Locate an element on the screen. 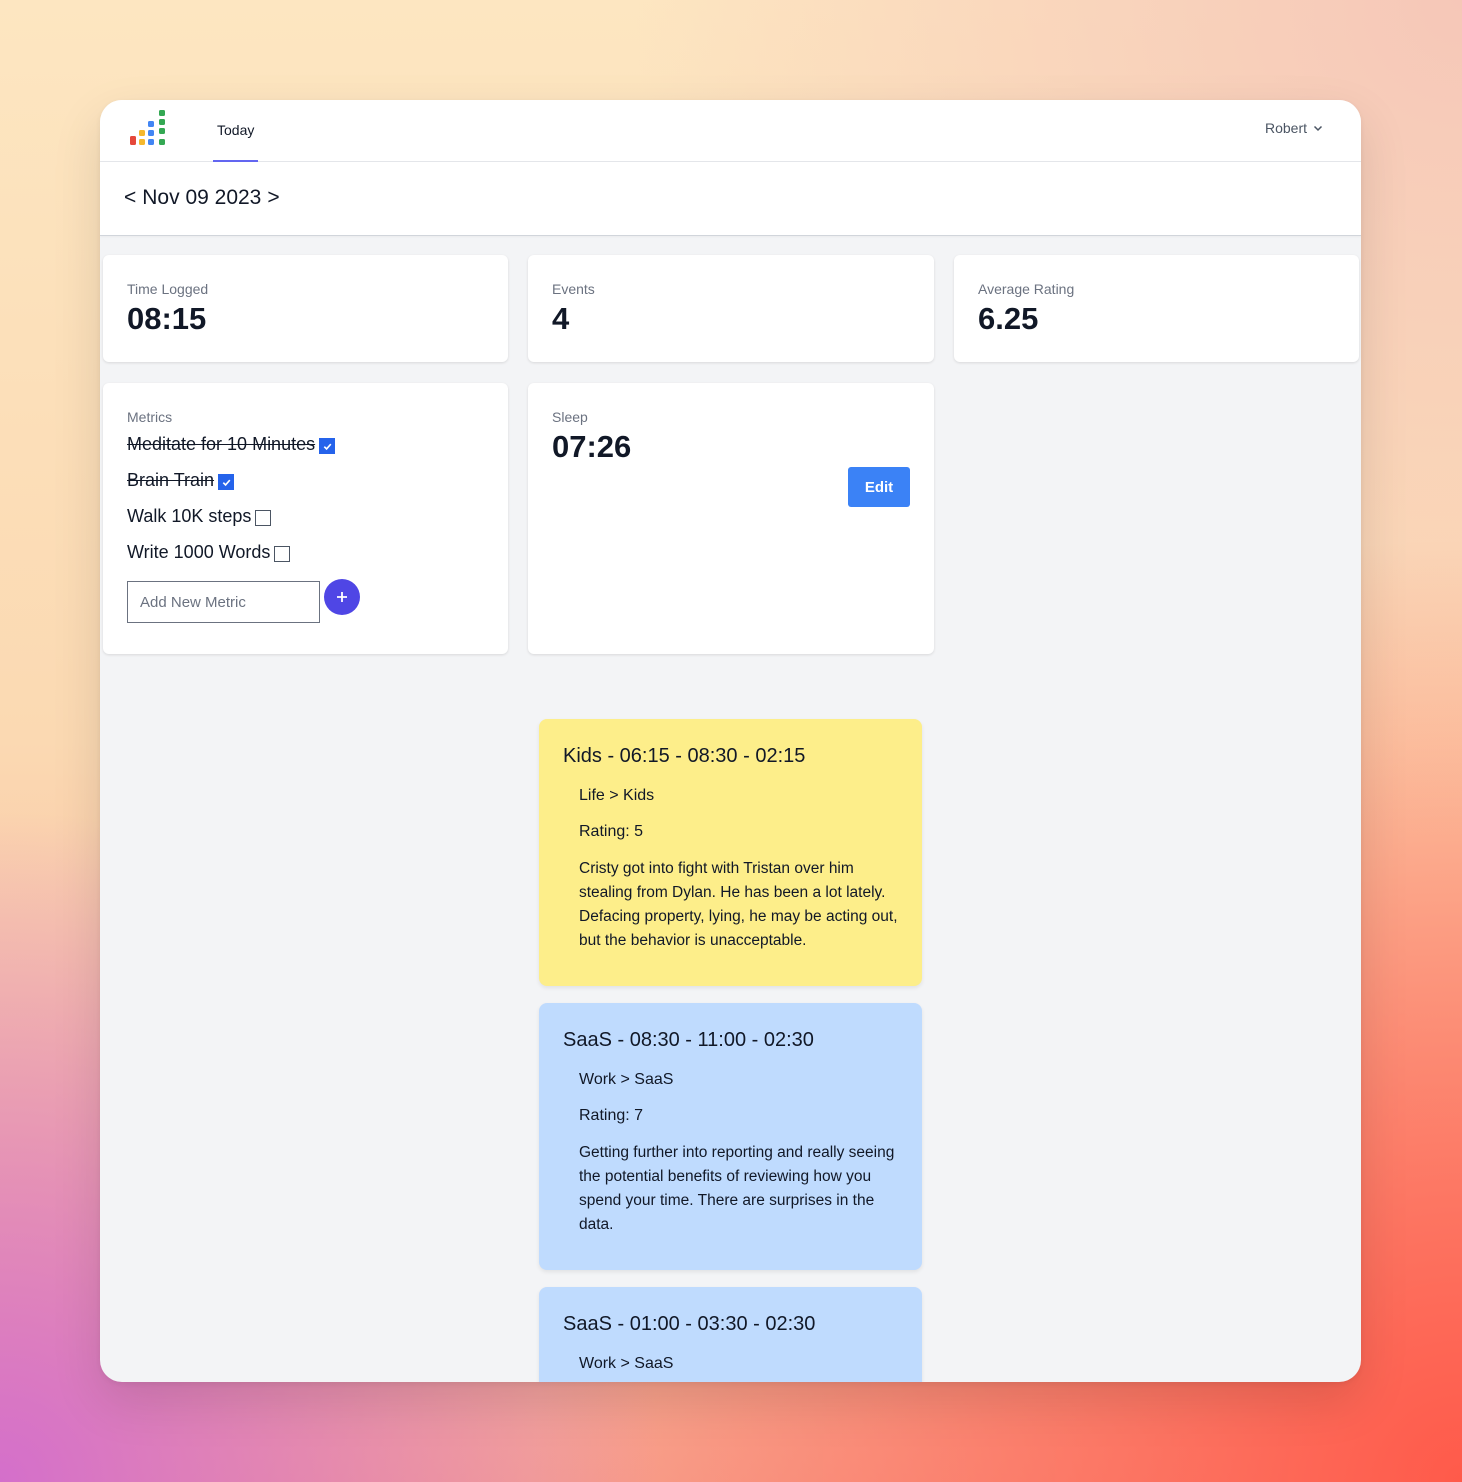 The width and height of the screenshot is (1462, 1482). event-rating: Rating: 7 is located at coordinates (611, 1115).